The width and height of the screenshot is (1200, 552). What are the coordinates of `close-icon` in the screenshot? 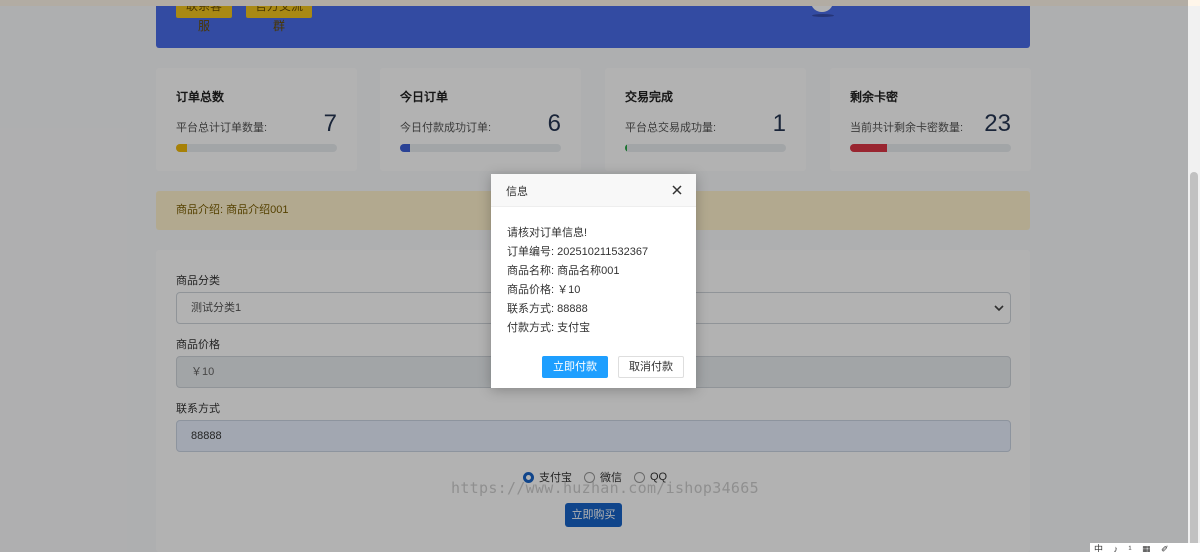 It's located at (677, 190).